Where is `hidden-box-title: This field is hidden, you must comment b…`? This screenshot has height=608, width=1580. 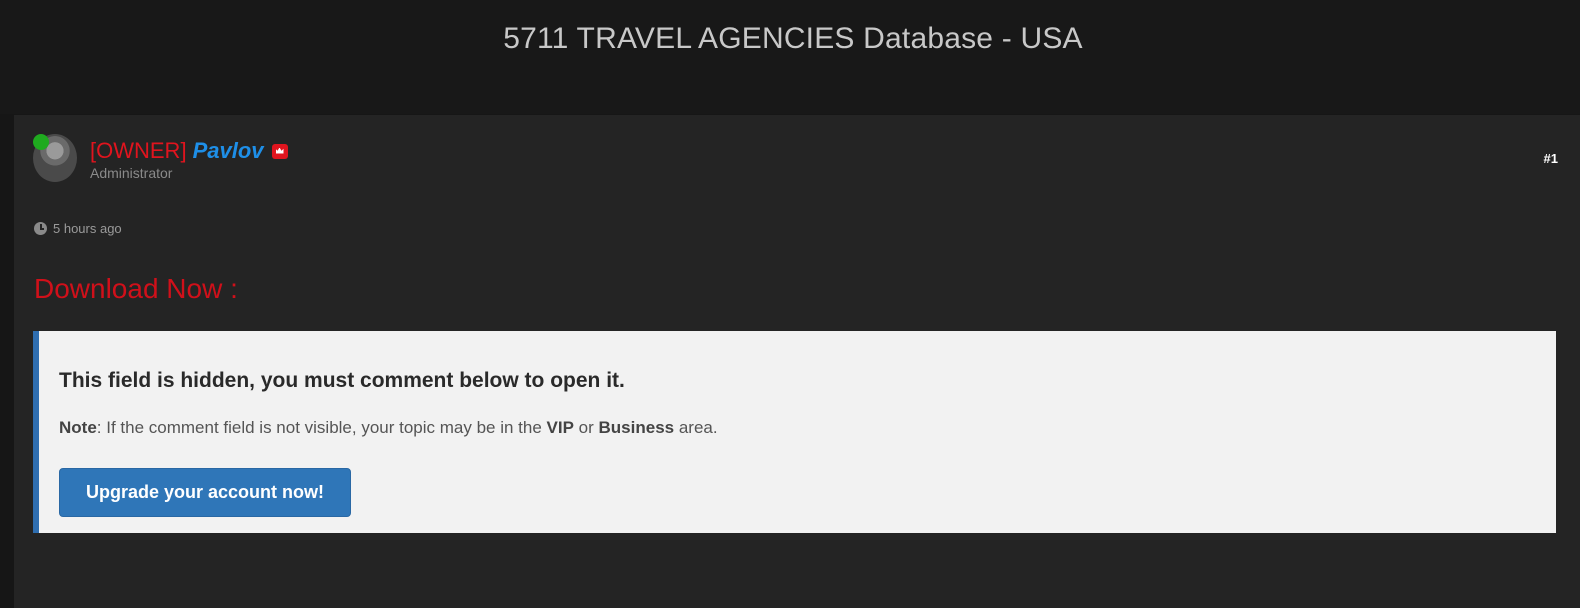
hidden-box-title: This field is hidden, you must comment b… is located at coordinates (342, 380).